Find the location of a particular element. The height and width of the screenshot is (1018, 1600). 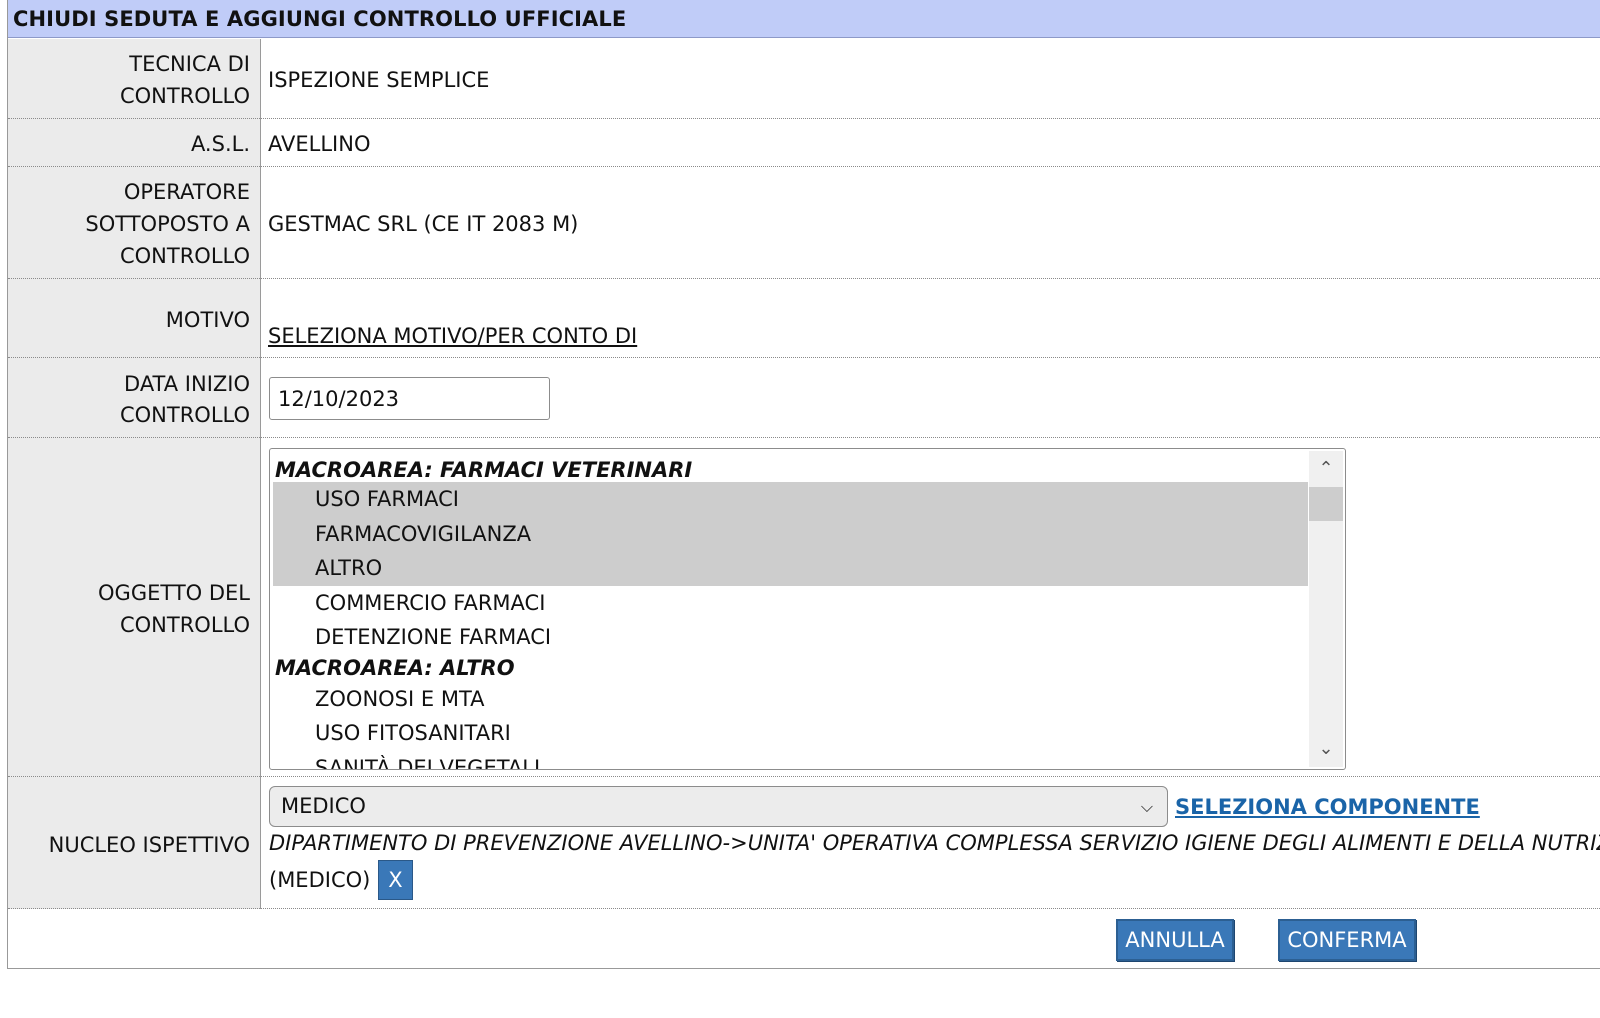

scroll-up-icon: ⌃ is located at coordinates (1326, 469).